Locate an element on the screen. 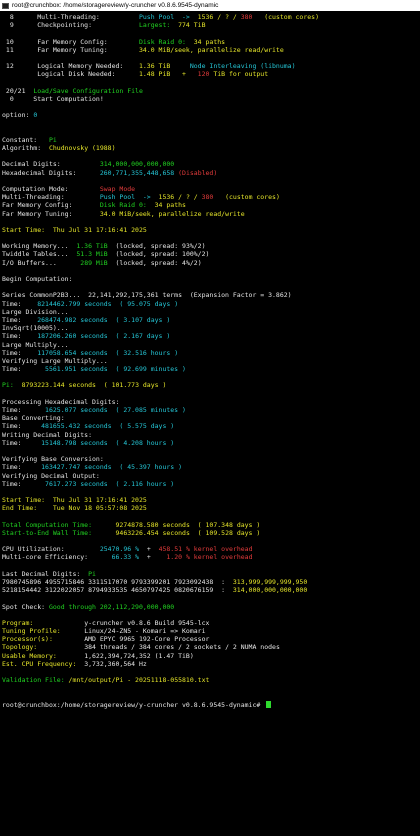  terminal-line: Last Decimal Digits: Pi is located at coordinates (210, 574).